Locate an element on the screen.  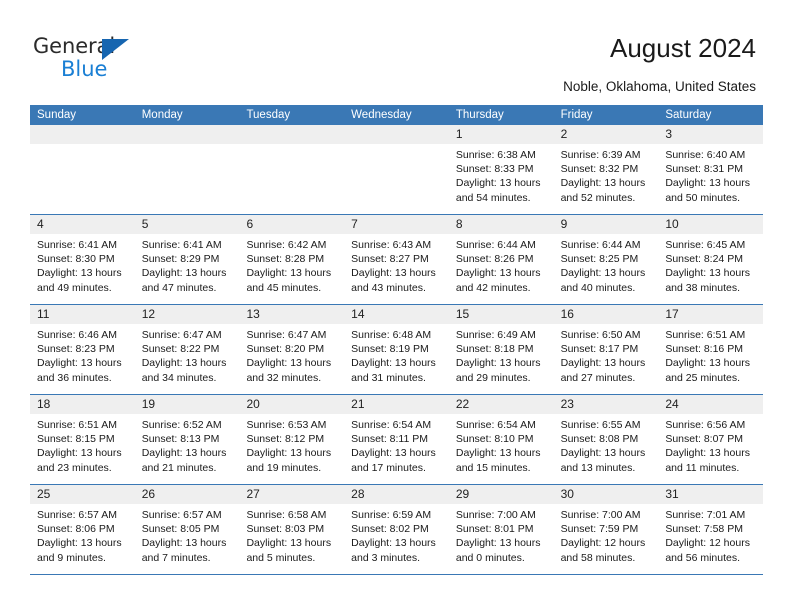
daylight-duration-line2: and 27 minutes. is located at coordinates (598, 377).